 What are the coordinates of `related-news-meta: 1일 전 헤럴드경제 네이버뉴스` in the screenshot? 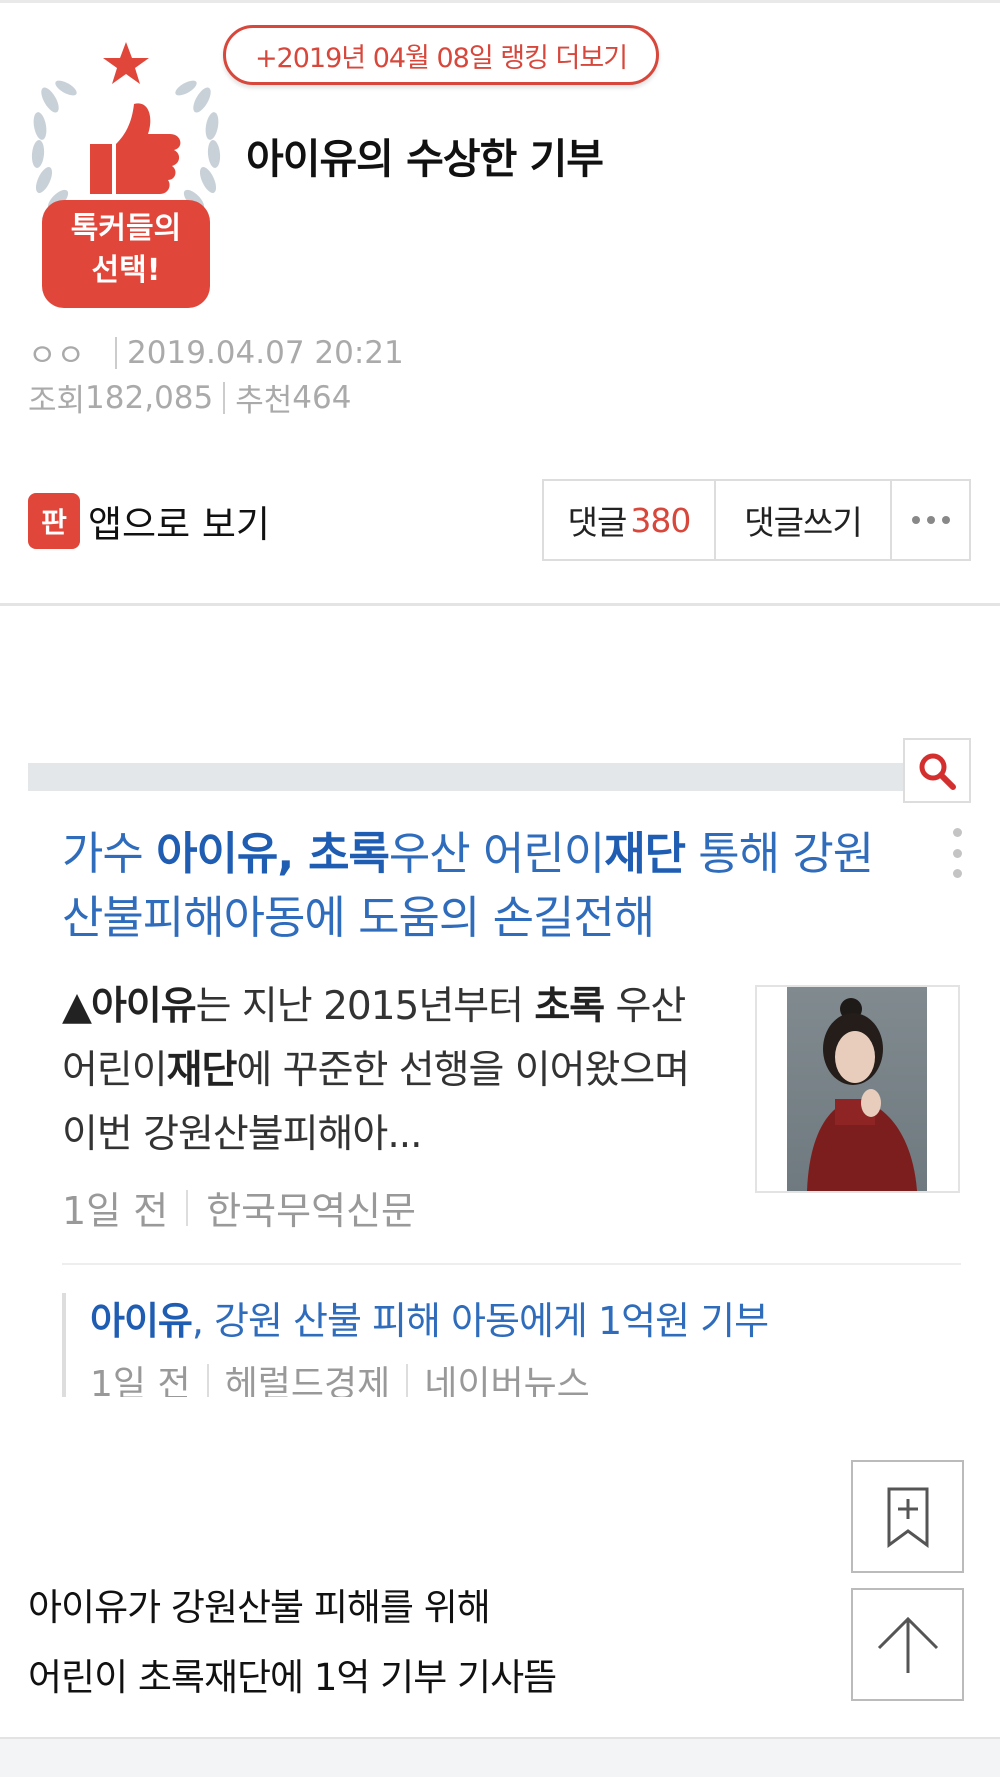 It's located at (429, 1376).